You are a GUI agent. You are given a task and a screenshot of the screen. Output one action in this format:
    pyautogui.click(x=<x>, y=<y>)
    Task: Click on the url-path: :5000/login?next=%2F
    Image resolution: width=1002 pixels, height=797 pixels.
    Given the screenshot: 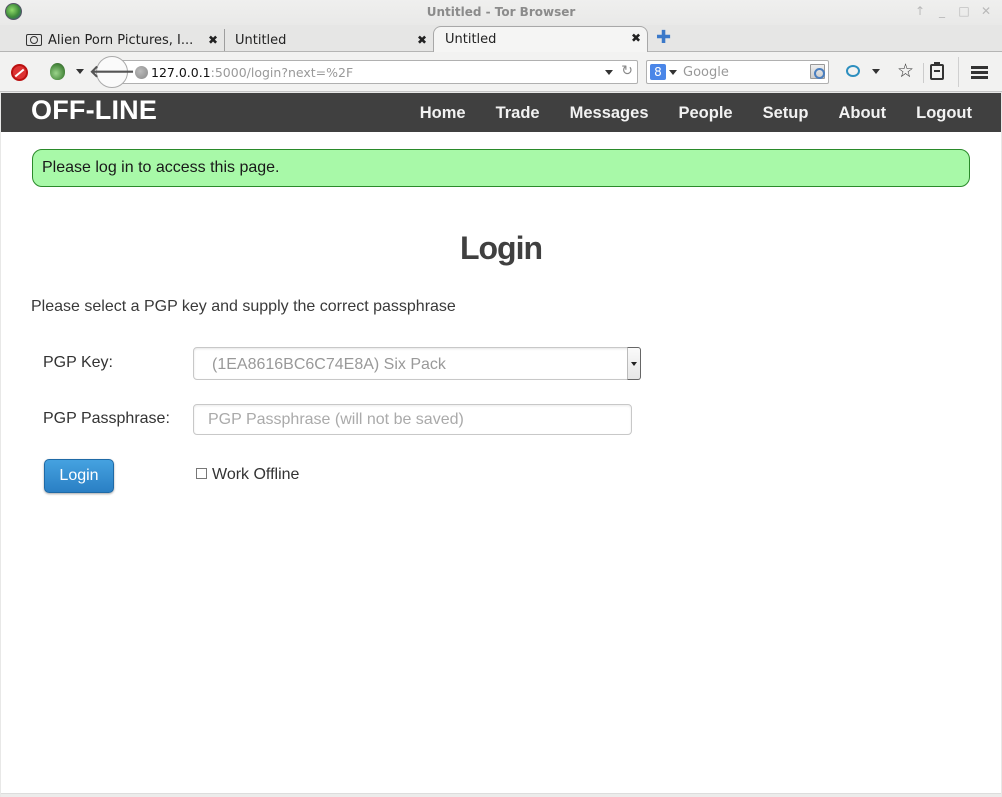 What is the action you would take?
    pyautogui.click(x=282, y=72)
    